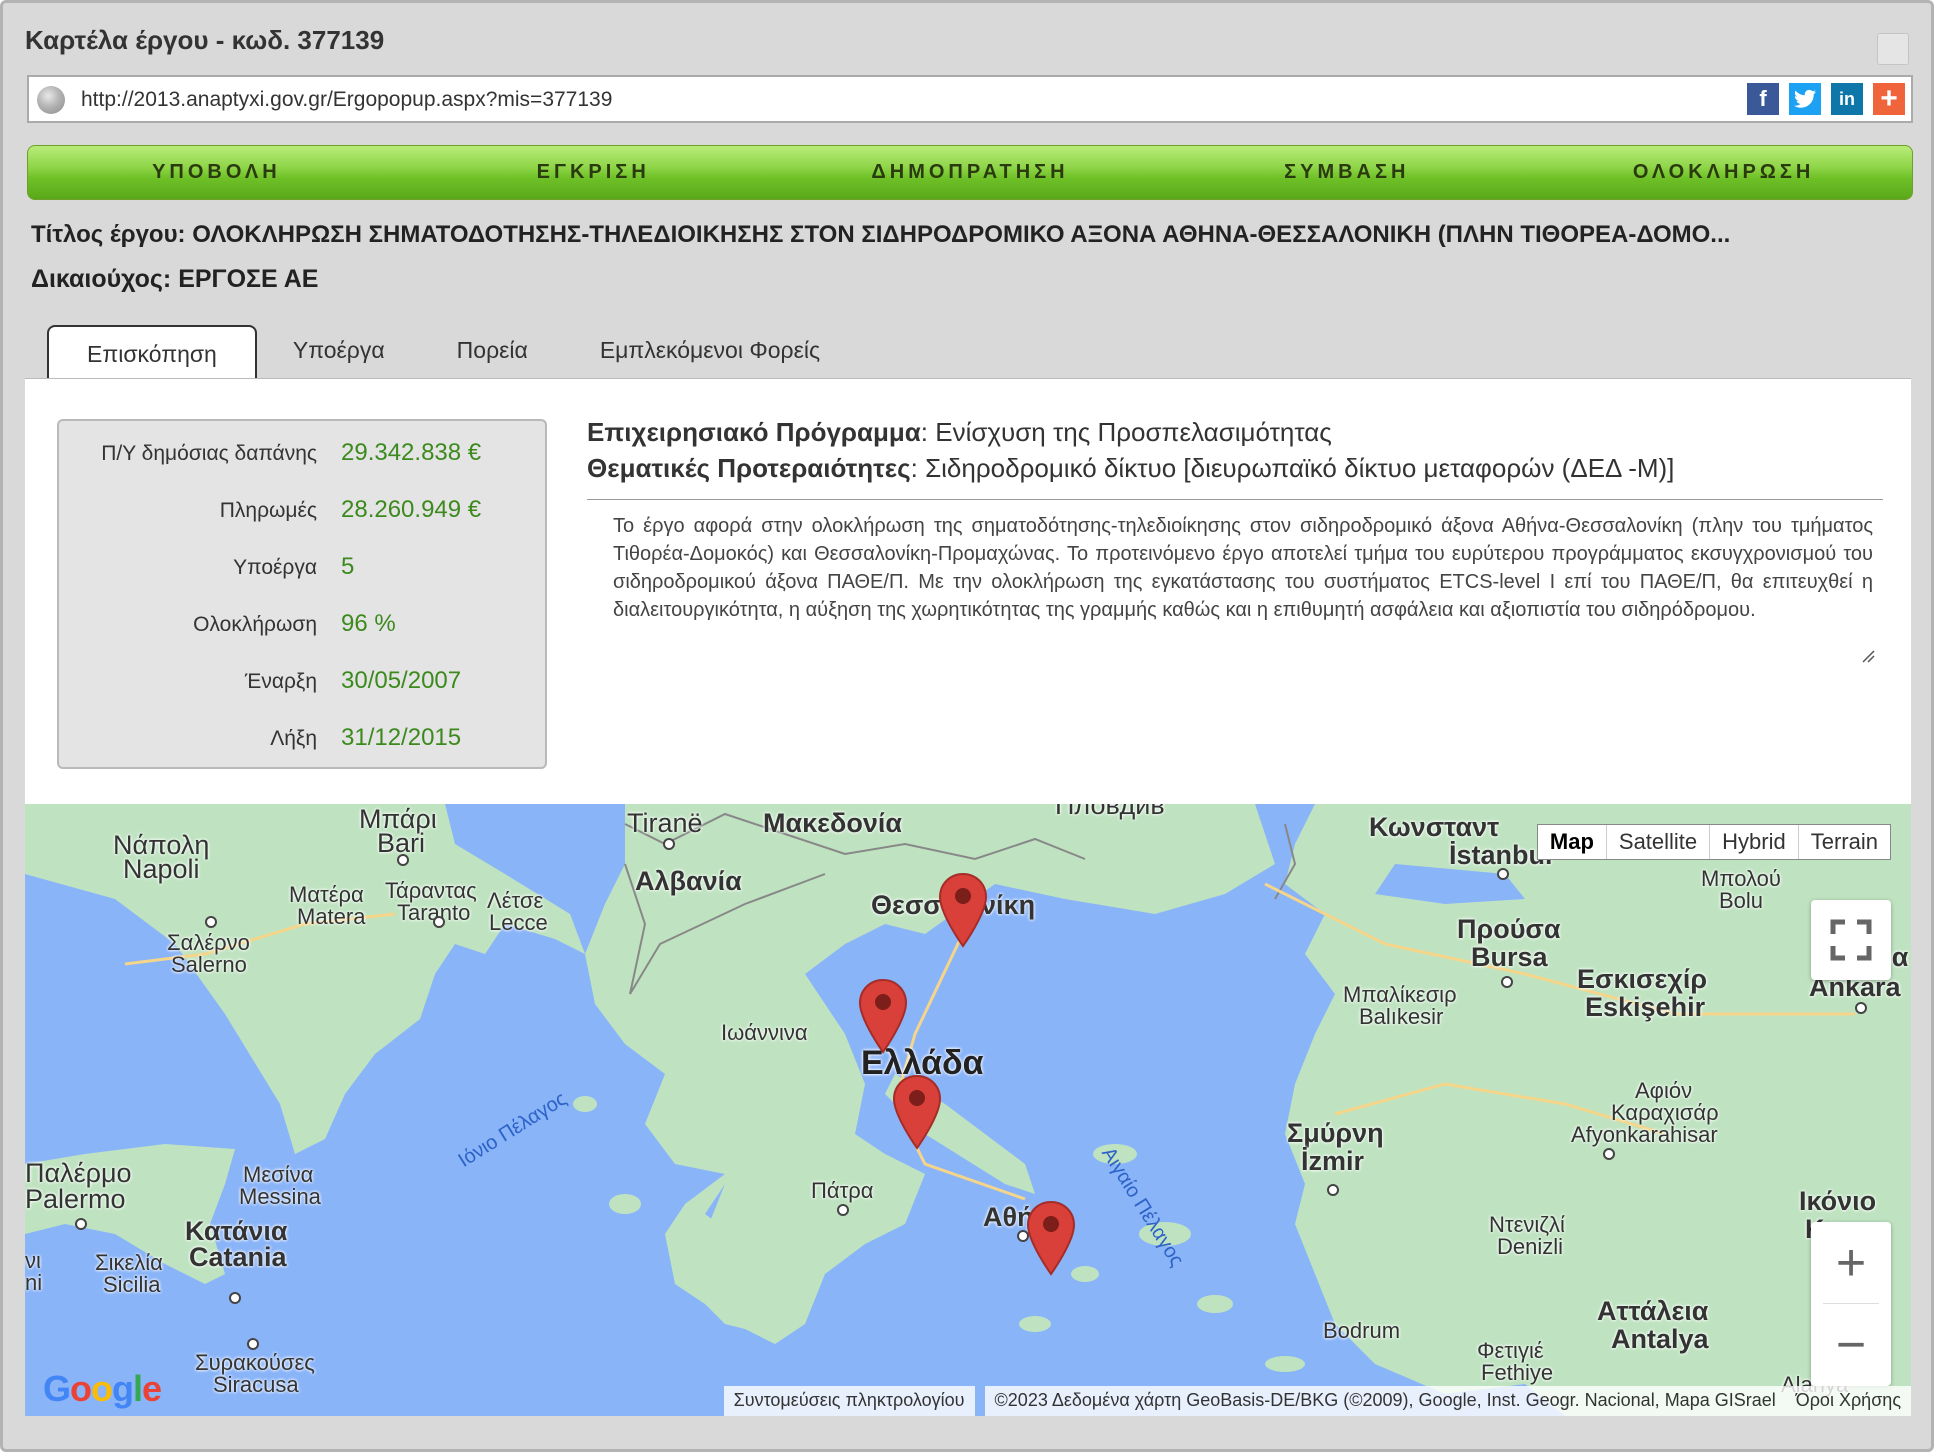  Describe the element at coordinates (1510, 1350) in the screenshot. I see `map-label-fethiye-gr: Φετιγιέ` at that location.